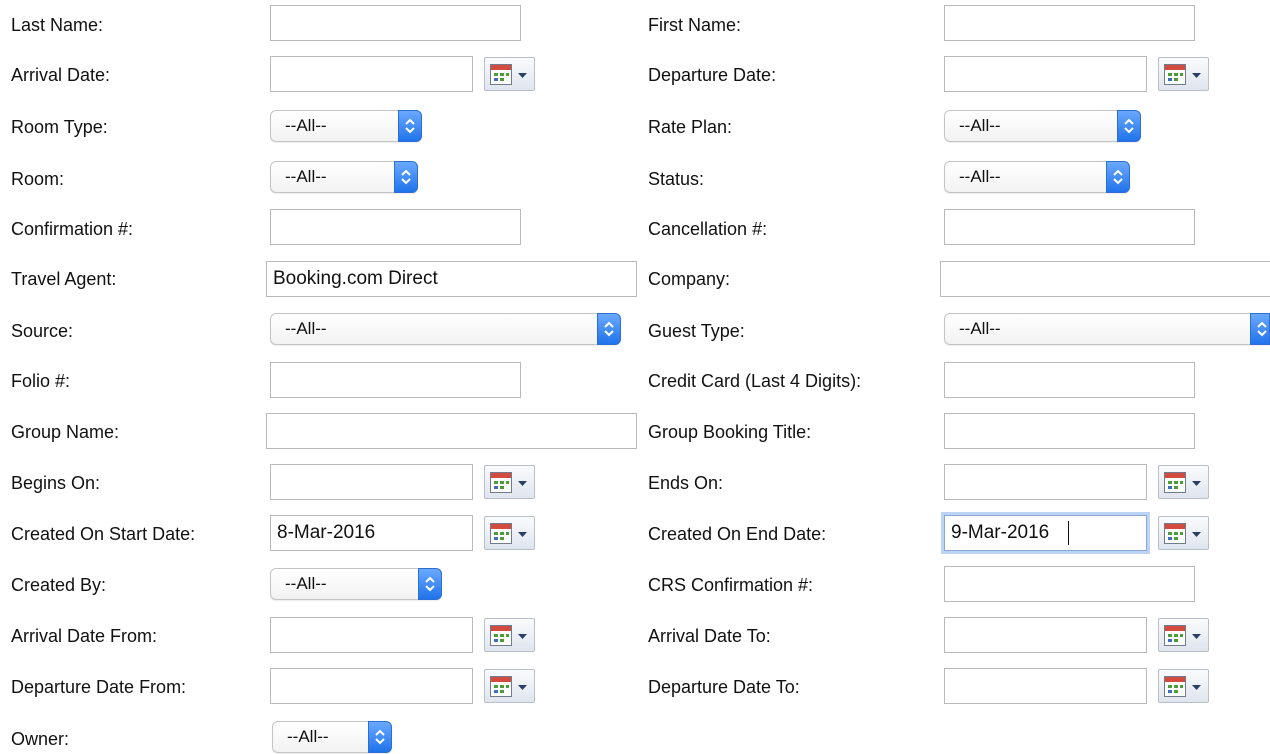 Image resolution: width=1270 pixels, height=754 pixels. Describe the element at coordinates (1037, 177) in the screenshot. I see `status-select: --All--` at that location.